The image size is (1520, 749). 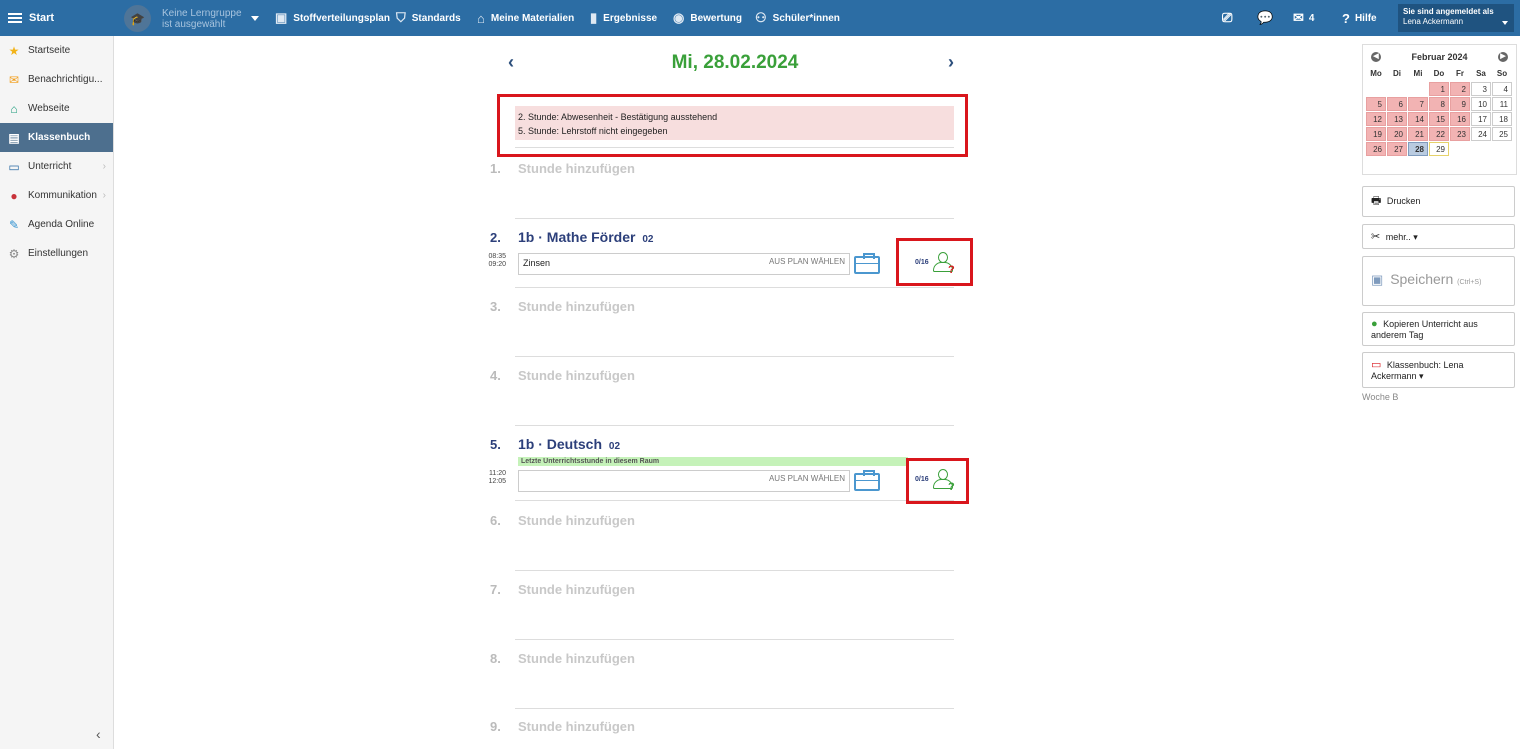 I want to click on learning-group-selector: 🎓 Keine Lerngruppe ist ausgewählt, so click(x=191, y=18).